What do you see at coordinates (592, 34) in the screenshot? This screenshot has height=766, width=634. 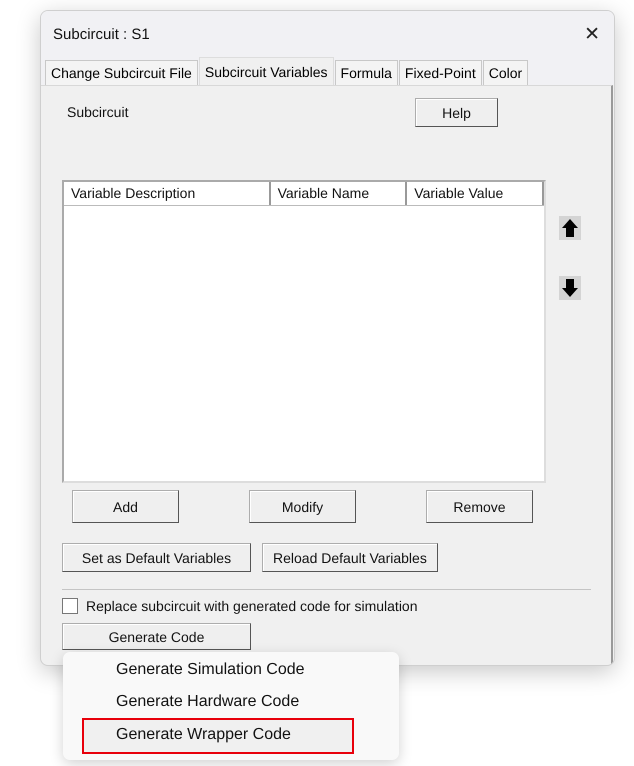 I see `close-button: ✕` at bounding box center [592, 34].